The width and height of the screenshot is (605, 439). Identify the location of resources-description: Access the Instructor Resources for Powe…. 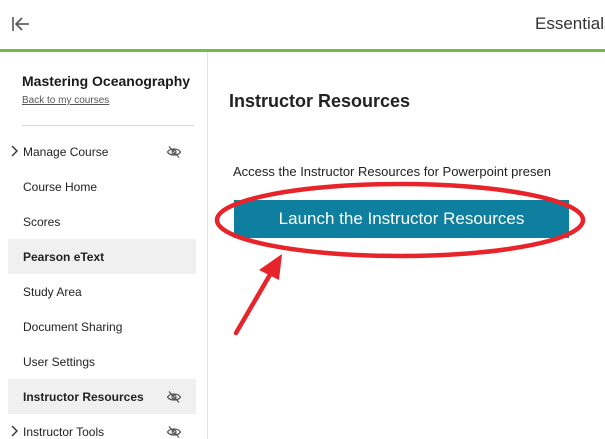
(392, 171).